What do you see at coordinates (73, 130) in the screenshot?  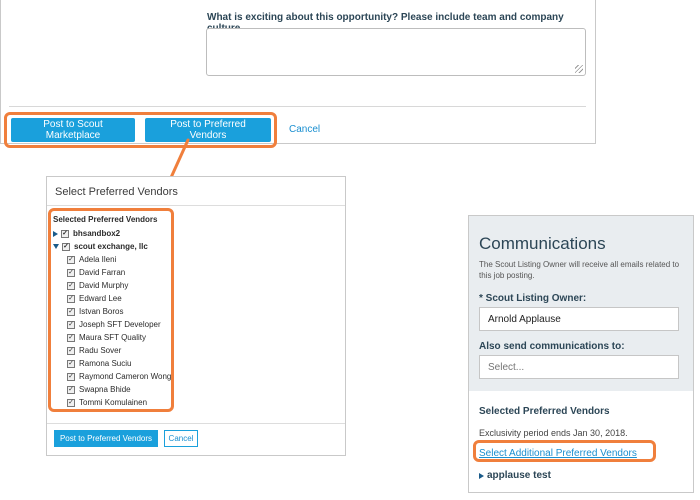 I see `post-to-scout-marketplace-button: Post to Scout Marketplace` at bounding box center [73, 130].